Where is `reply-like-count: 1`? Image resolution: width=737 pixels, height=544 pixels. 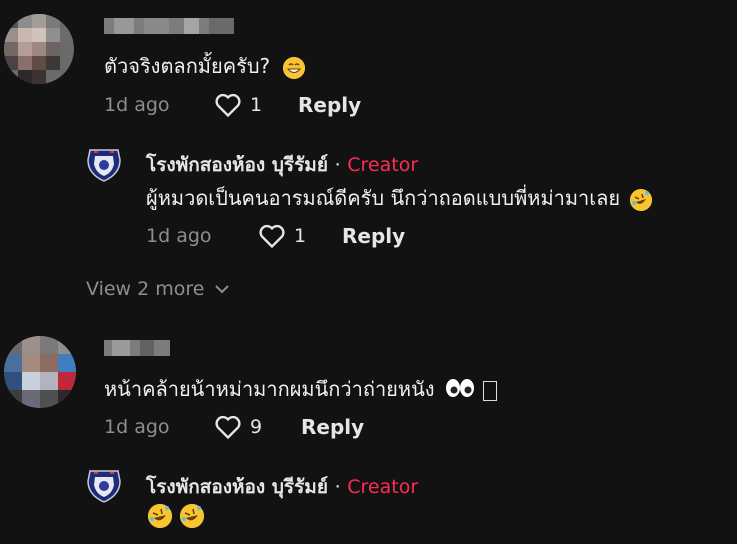
reply-like-count: 1 is located at coordinates (300, 236).